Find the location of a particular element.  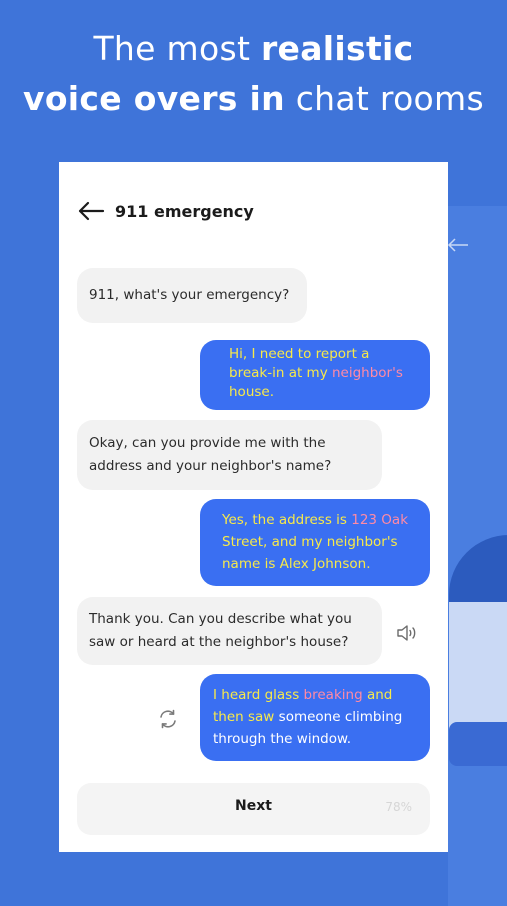

message-text: Thank you. Can you describe what you is located at coordinates (220, 619).